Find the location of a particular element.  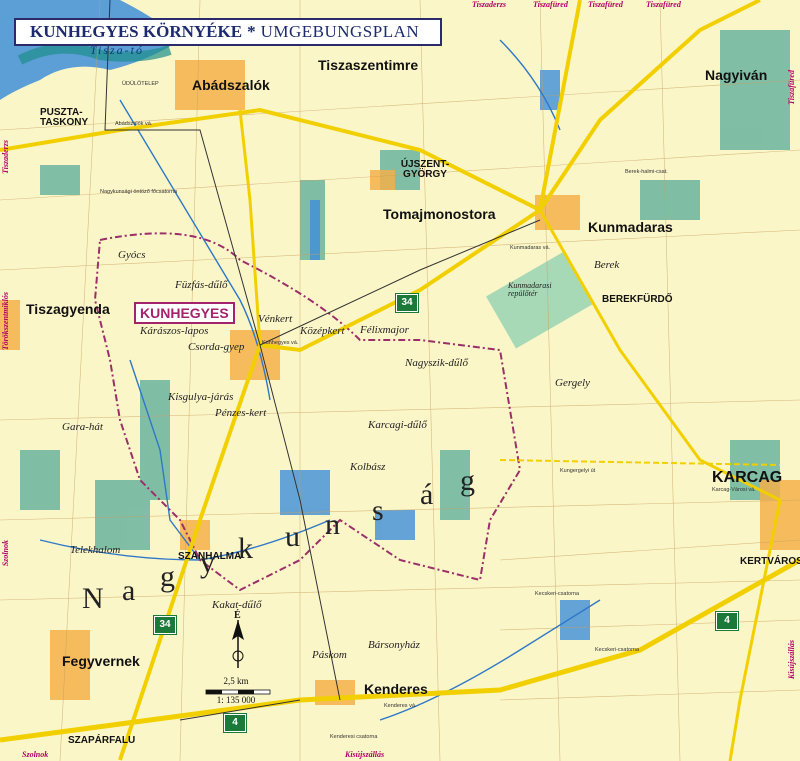

title-main: KUNHEGYES KÖRNYÉKE is located at coordinates (136, 31).